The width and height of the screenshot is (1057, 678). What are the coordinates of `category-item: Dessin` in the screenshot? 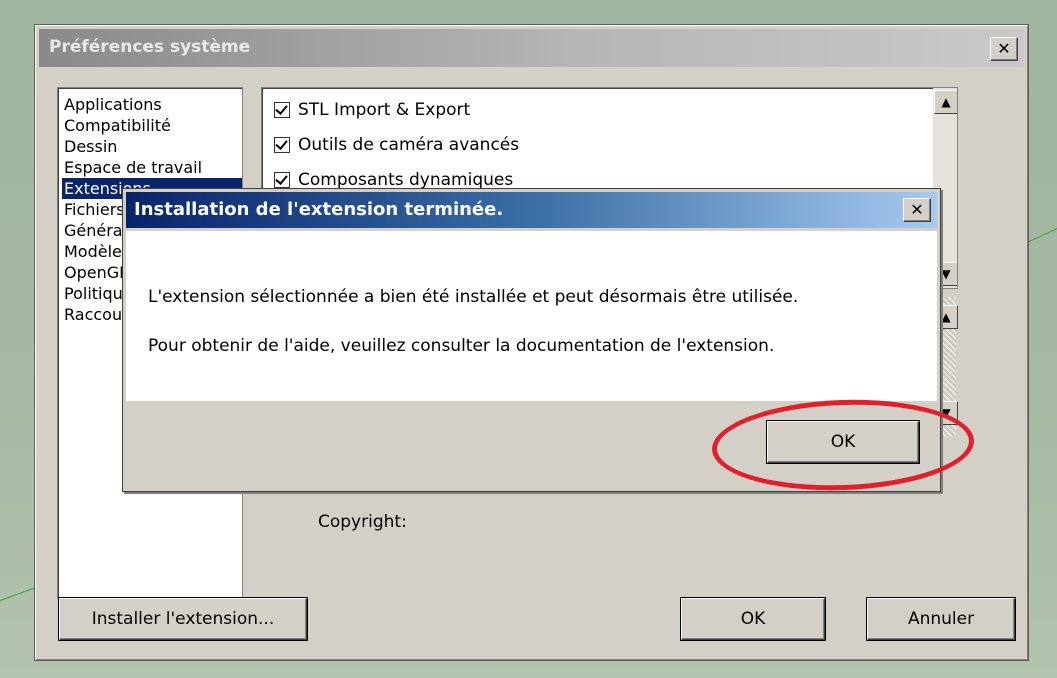 It's located at (152, 146).